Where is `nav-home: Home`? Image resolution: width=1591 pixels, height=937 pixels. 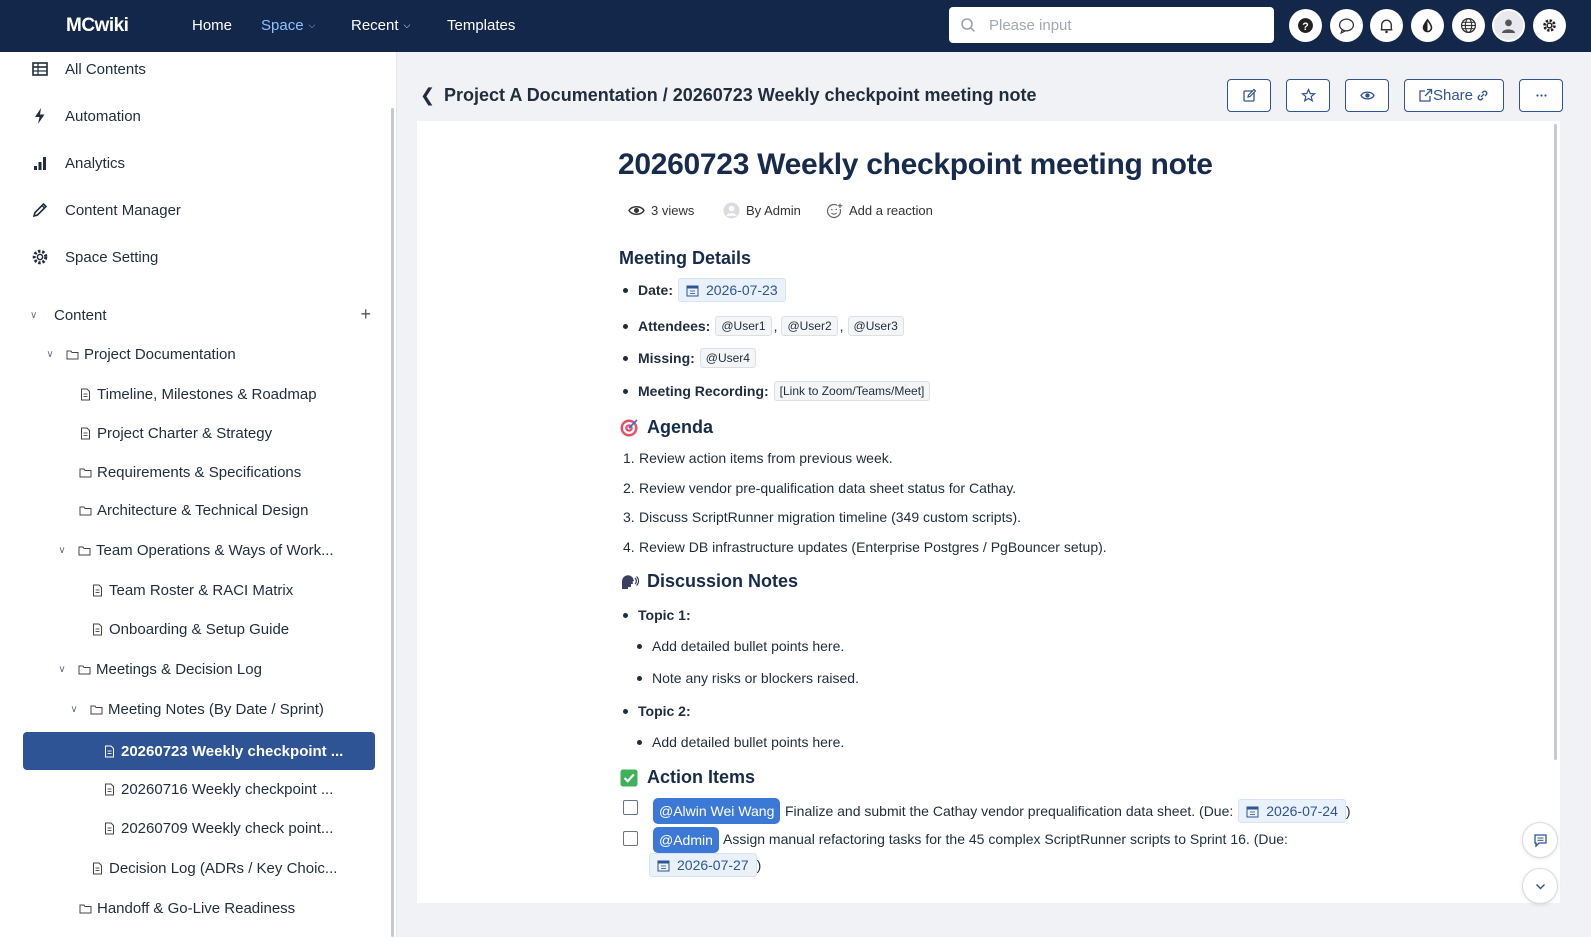 nav-home: Home is located at coordinates (212, 25).